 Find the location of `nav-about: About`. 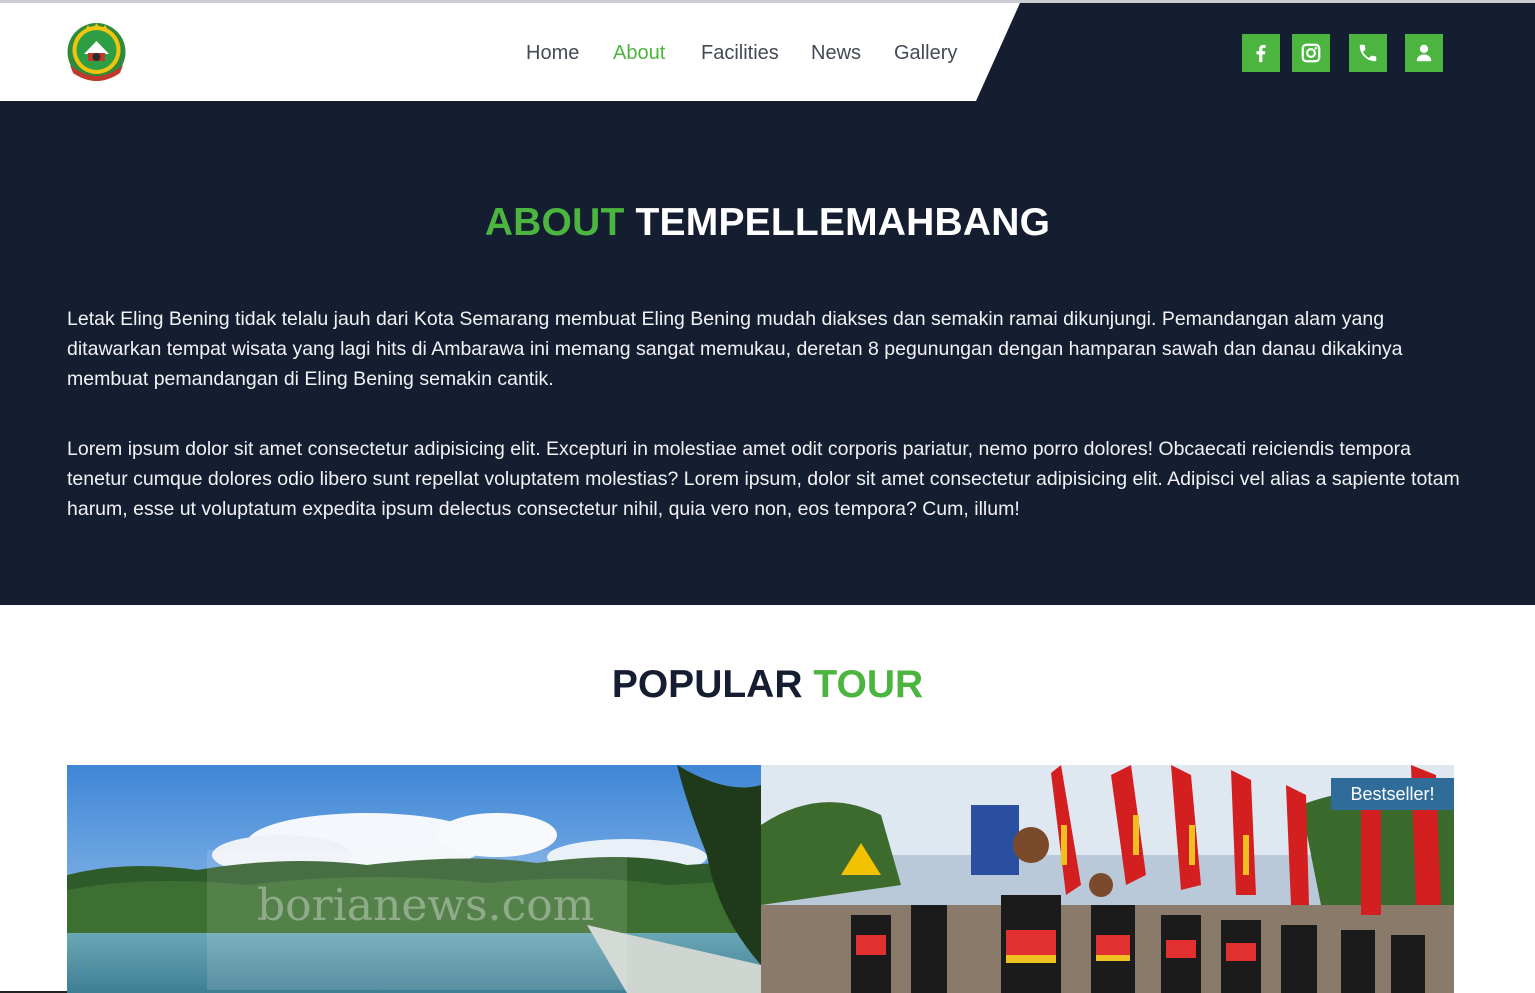

nav-about: About is located at coordinates (639, 53).